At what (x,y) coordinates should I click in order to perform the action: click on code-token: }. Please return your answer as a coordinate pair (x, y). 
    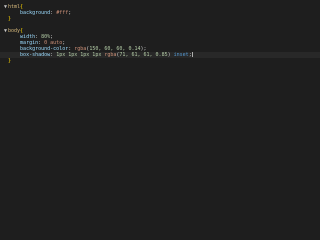
    Looking at the image, I should click on (10, 61).